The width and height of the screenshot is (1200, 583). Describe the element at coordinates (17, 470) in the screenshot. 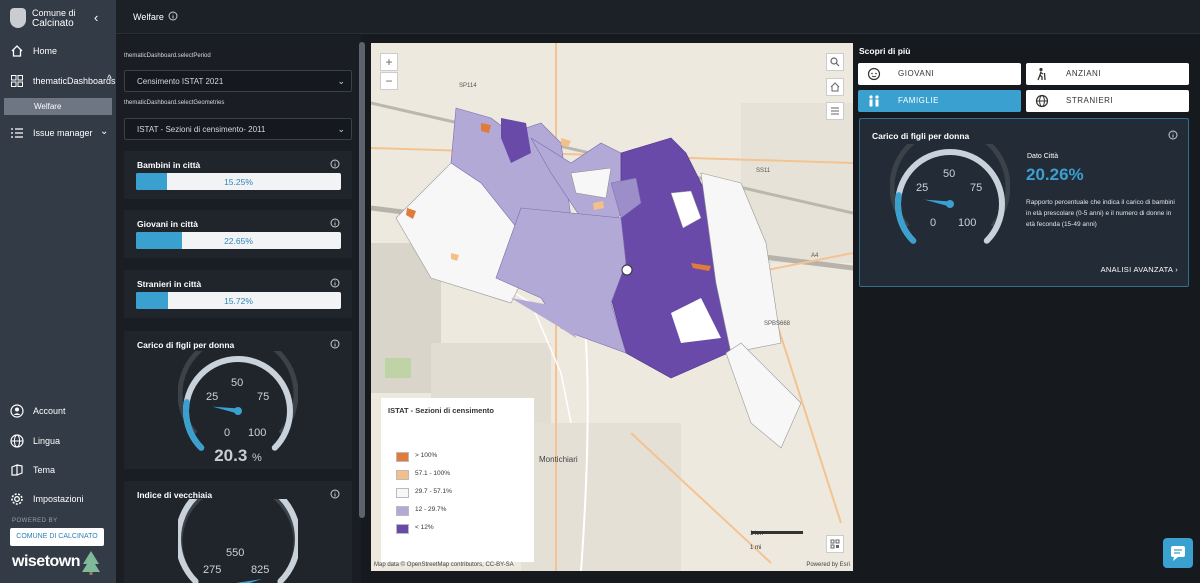

I see `theme-icon` at that location.